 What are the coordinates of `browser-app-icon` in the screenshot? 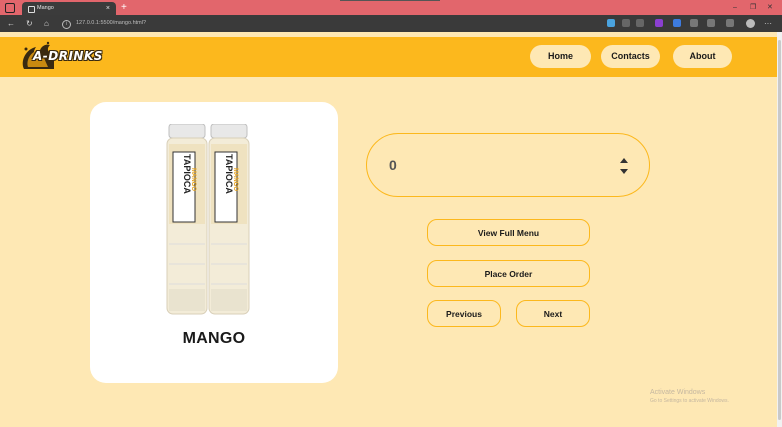 It's located at (10, 8).